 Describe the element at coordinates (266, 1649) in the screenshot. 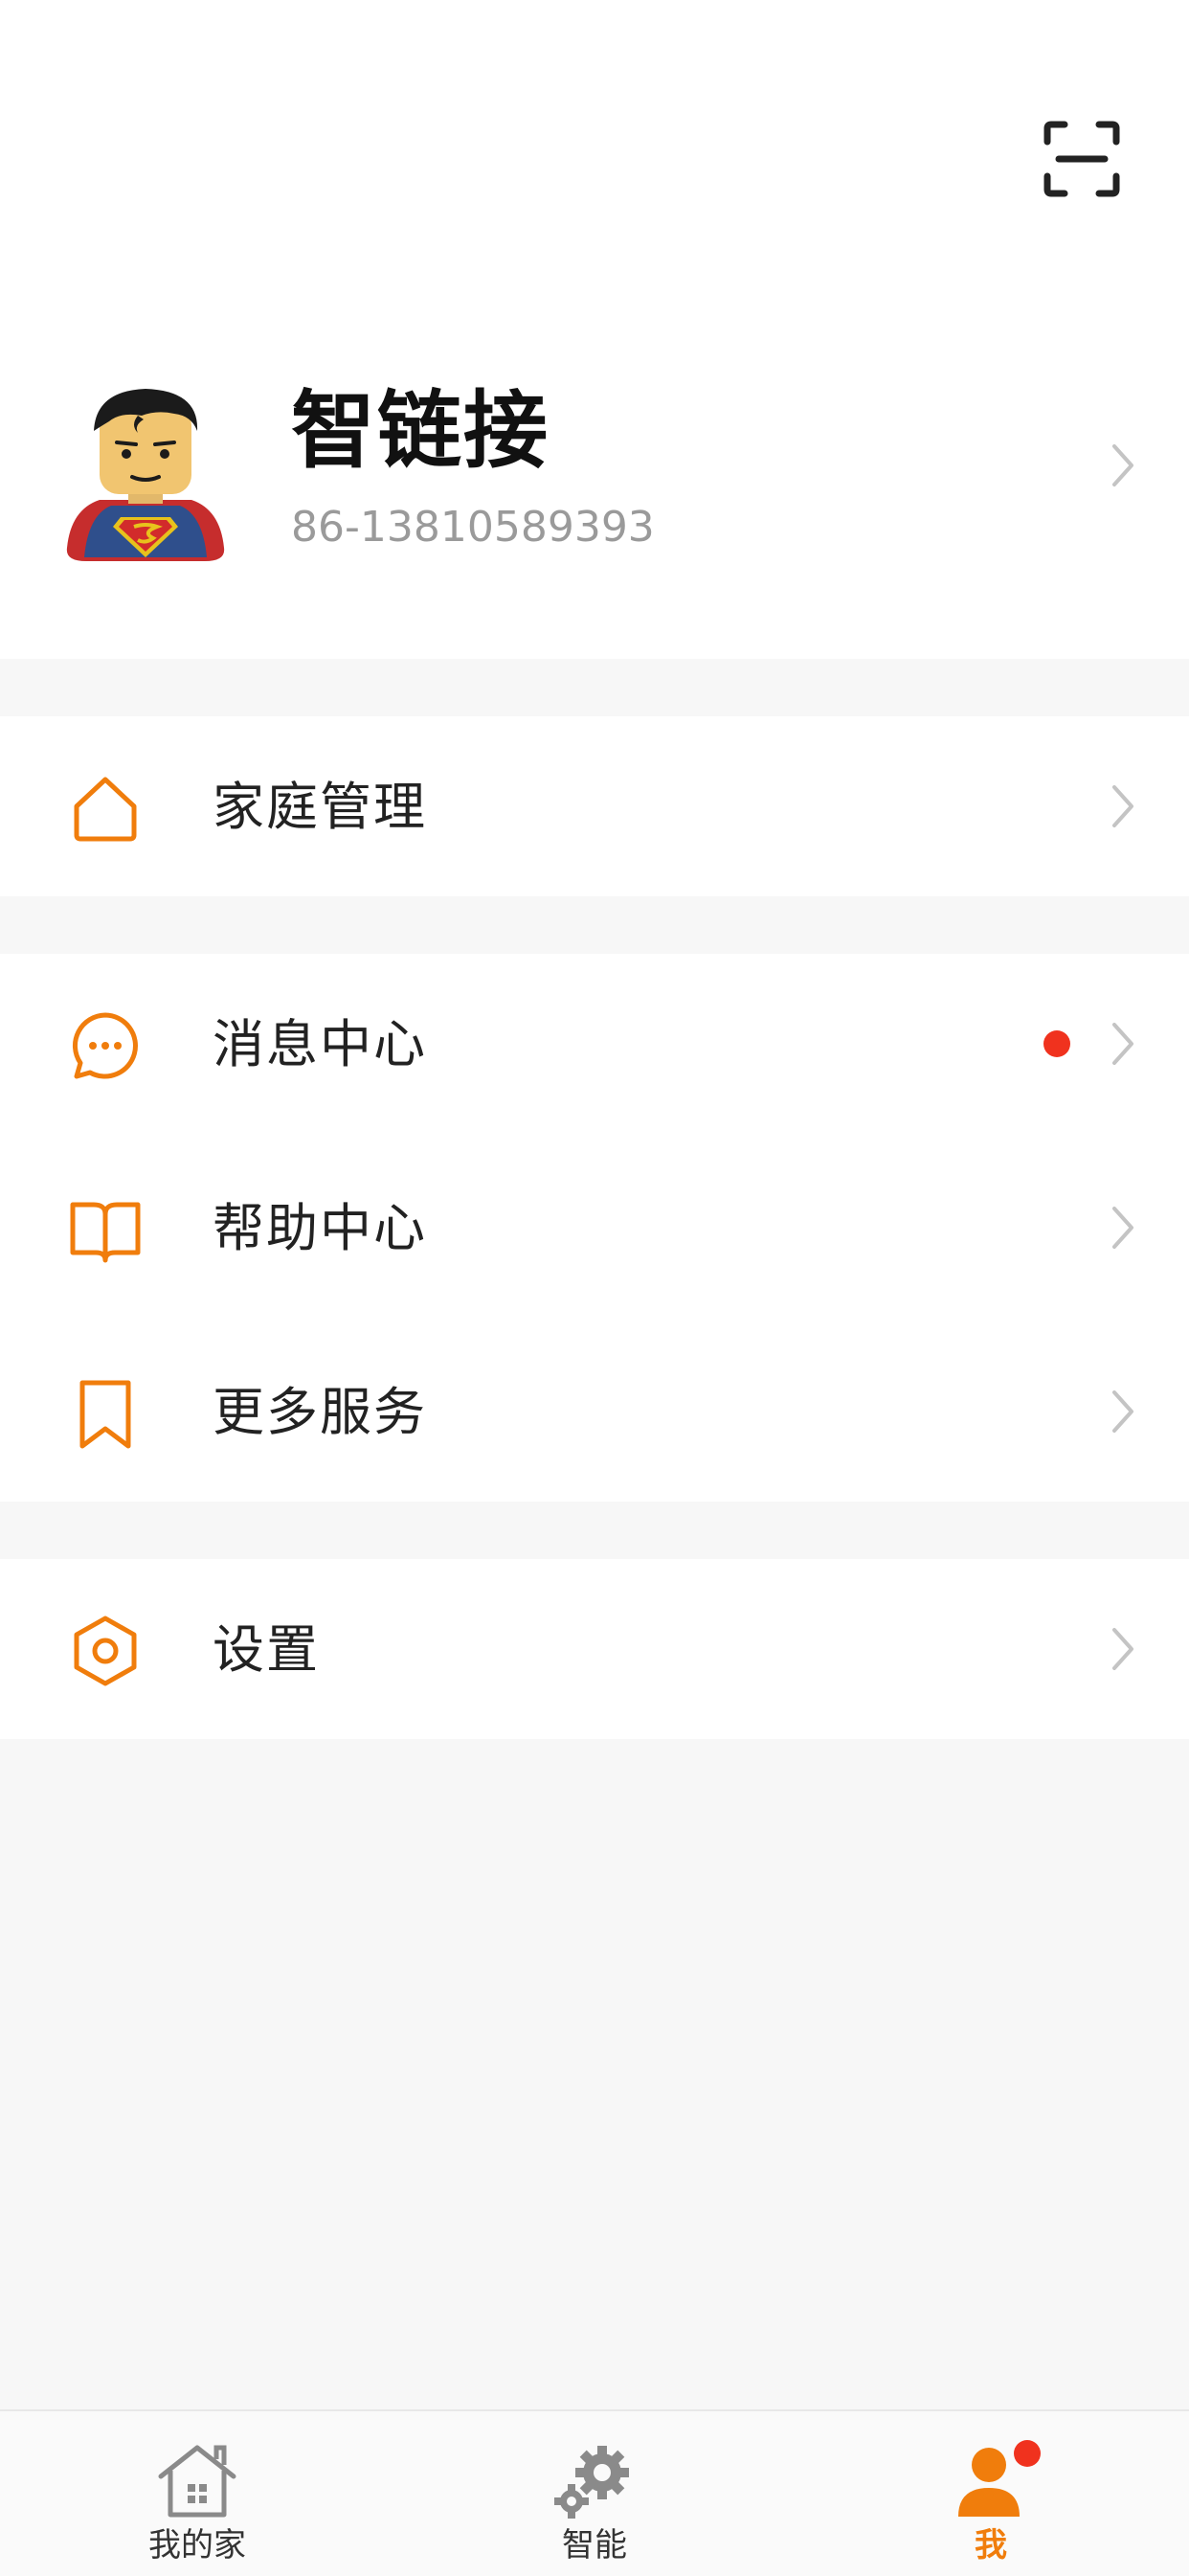

I see `menu-item-label: 设置` at that location.